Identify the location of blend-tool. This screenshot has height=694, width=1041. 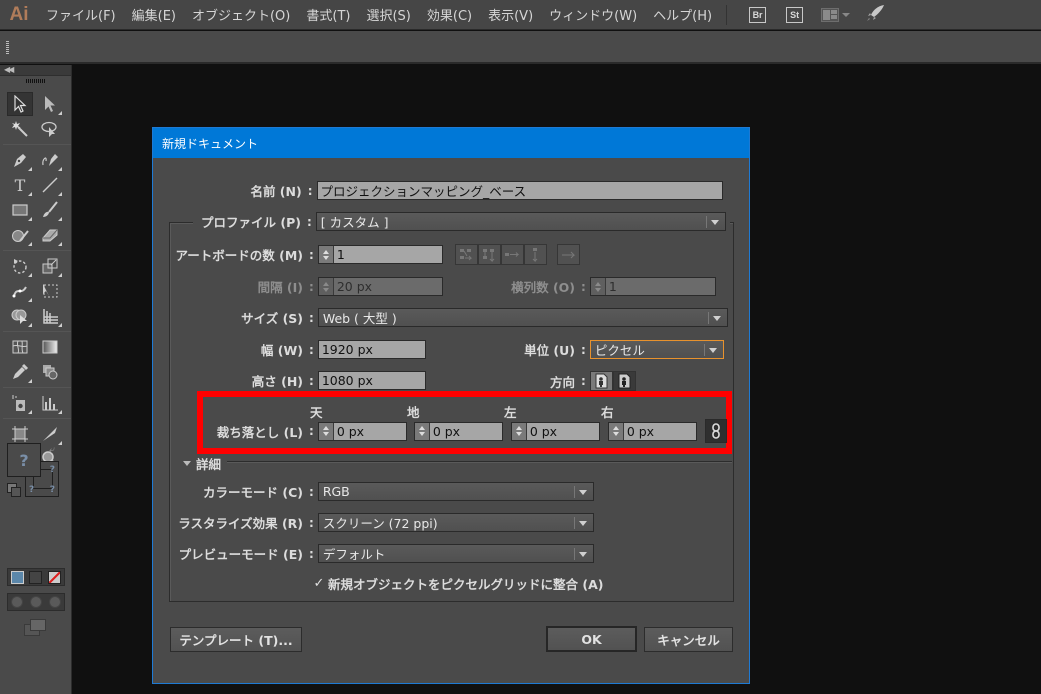
(50, 372).